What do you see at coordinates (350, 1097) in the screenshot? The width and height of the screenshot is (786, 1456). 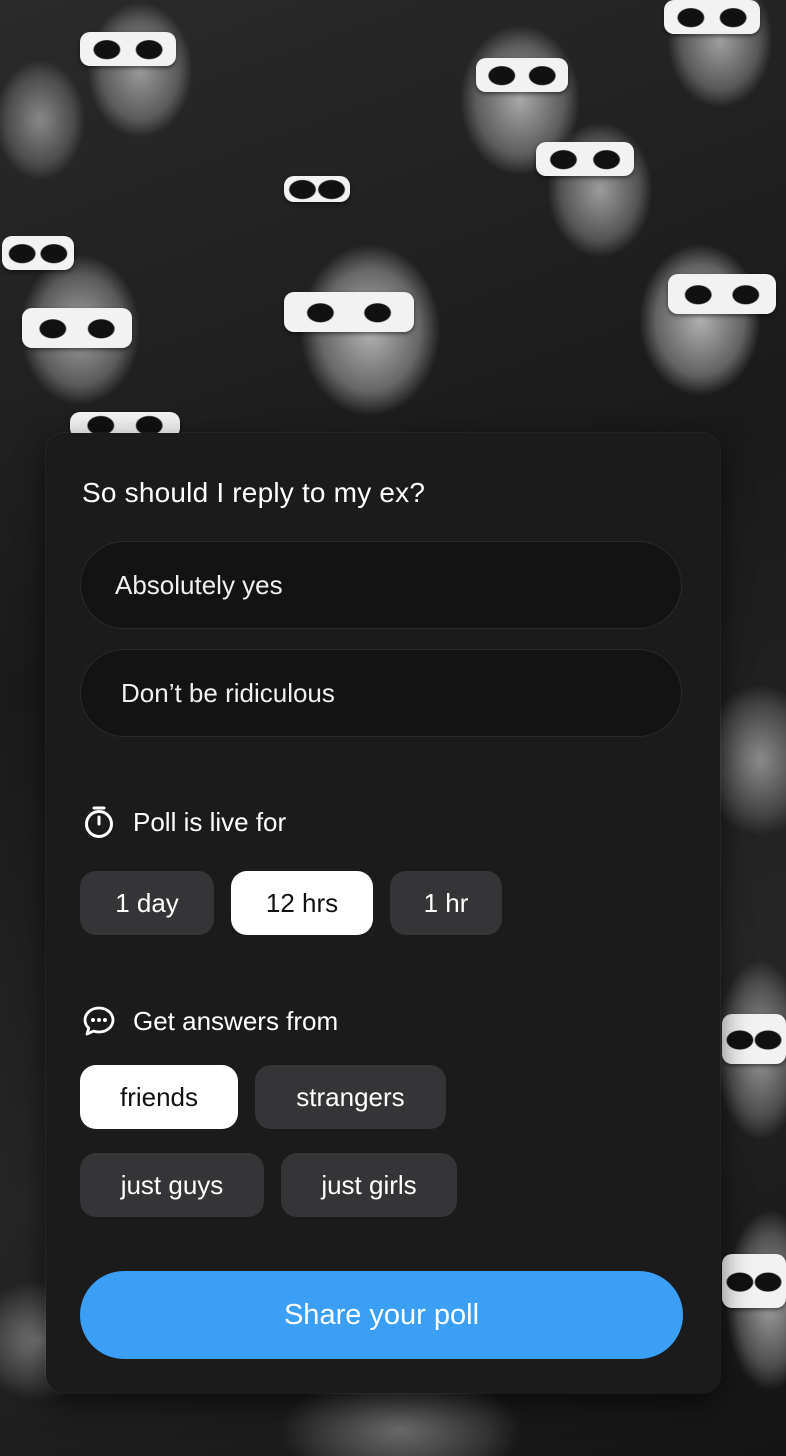 I see `audience-chip-strangers: strangers` at bounding box center [350, 1097].